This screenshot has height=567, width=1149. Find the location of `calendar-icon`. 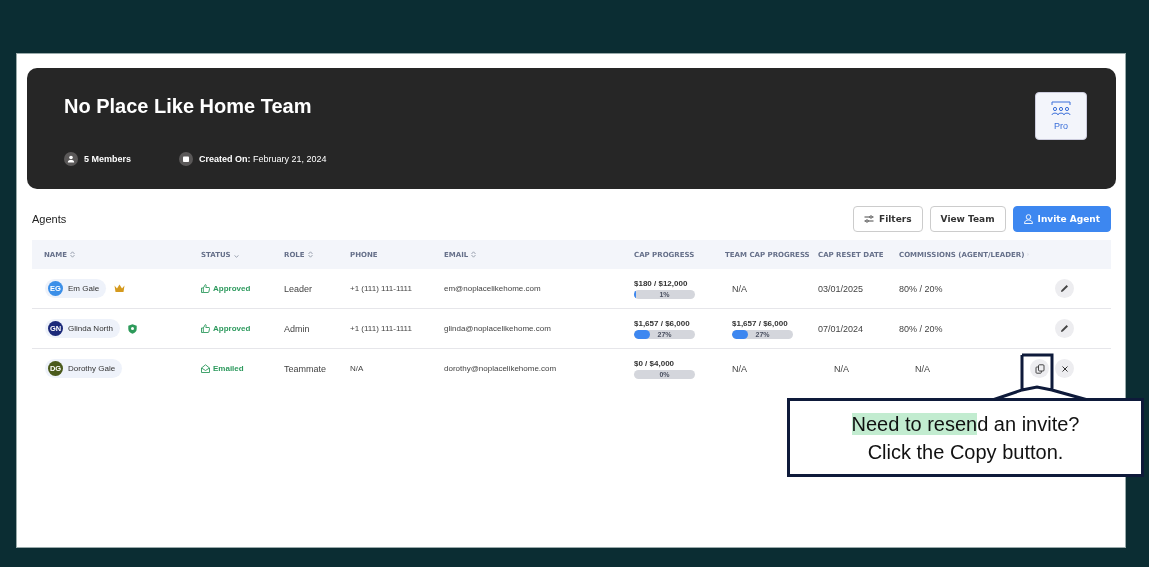

calendar-icon is located at coordinates (186, 159).